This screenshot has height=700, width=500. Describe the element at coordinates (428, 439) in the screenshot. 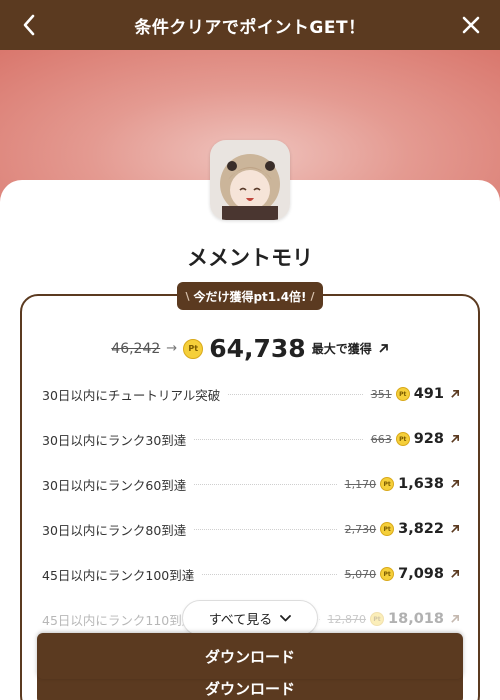

I see `task-new-points: 928` at that location.